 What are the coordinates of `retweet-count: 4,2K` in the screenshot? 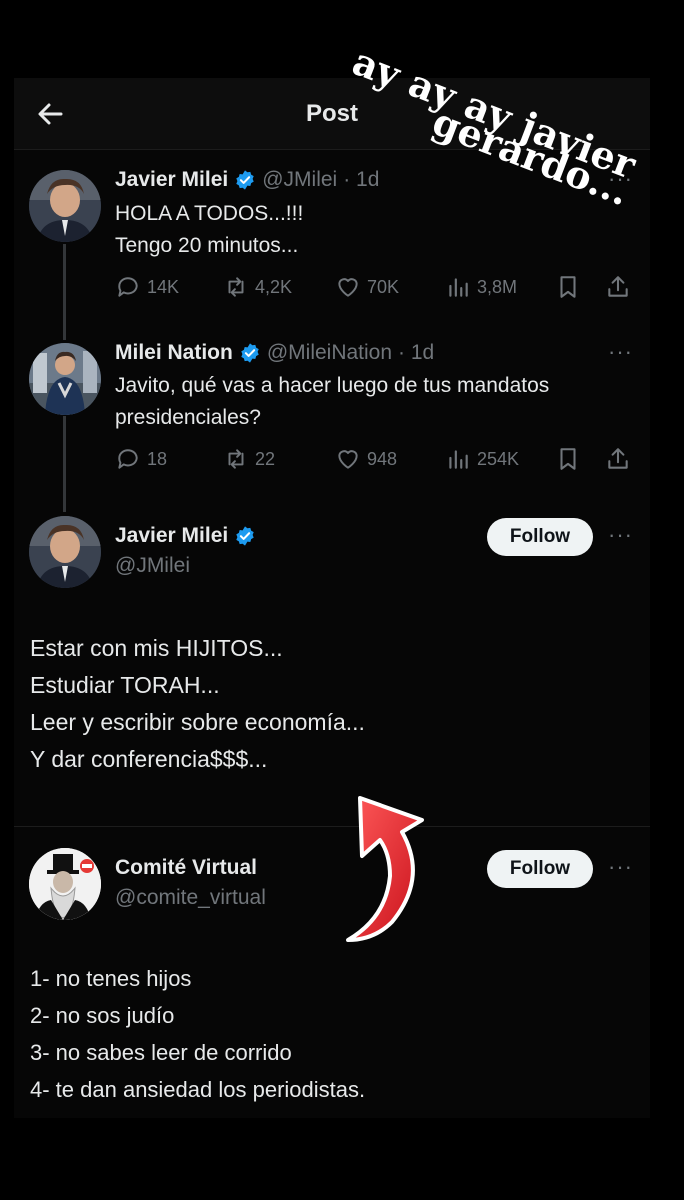 It's located at (274, 286).